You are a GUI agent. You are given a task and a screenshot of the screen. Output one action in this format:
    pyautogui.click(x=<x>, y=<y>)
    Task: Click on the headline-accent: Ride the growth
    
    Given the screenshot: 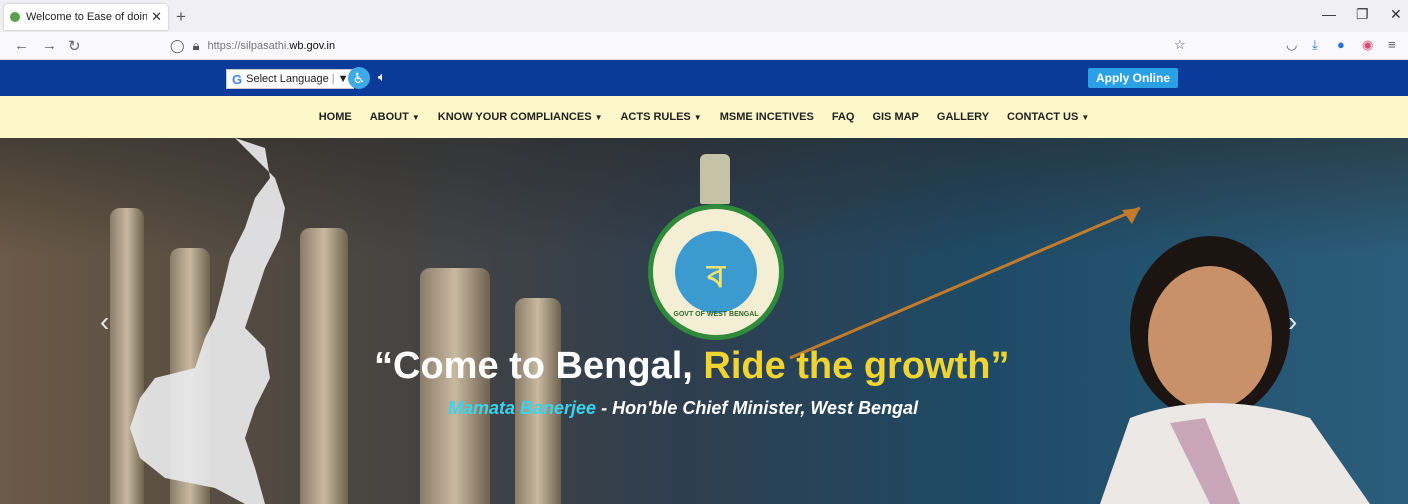 What is the action you would take?
    pyautogui.click(x=847, y=366)
    